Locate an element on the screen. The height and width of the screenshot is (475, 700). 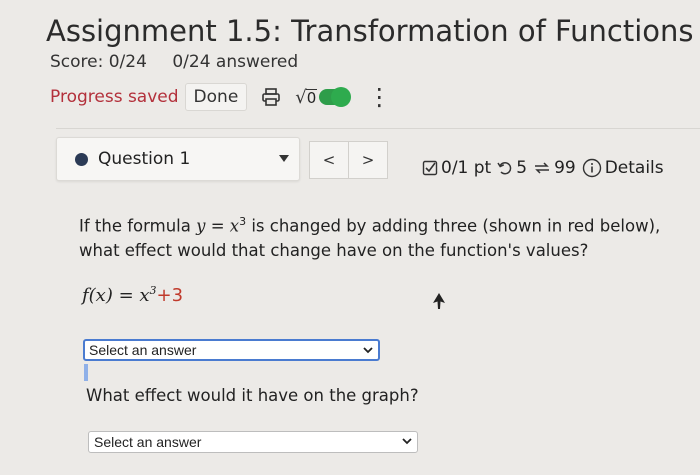
answer-select-2: Select an answer is located at coordinates (253, 442).